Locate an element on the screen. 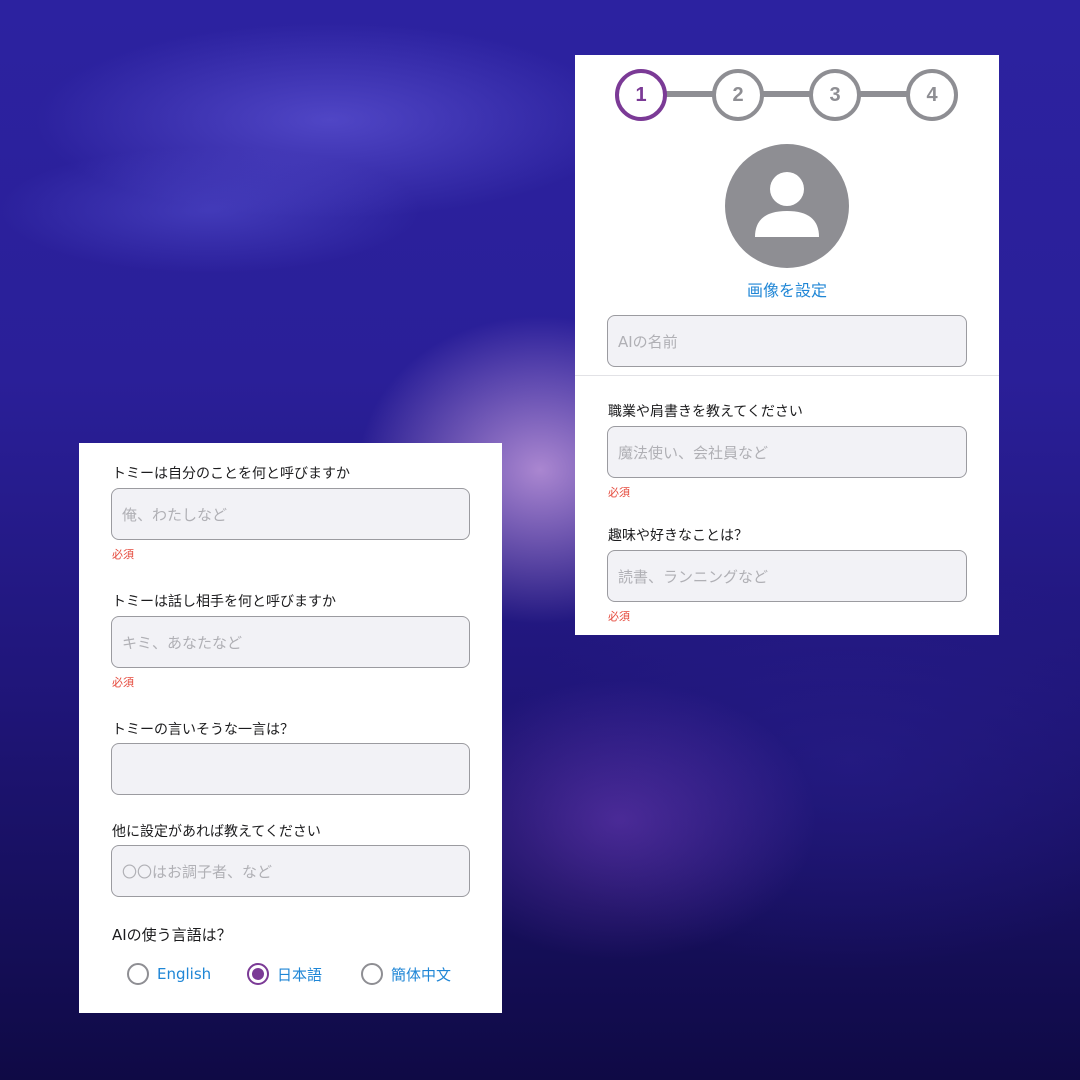 The width and height of the screenshot is (1080, 1080). partner-name-label: トミーは話し相手を何と呼びますか is located at coordinates (224, 602).